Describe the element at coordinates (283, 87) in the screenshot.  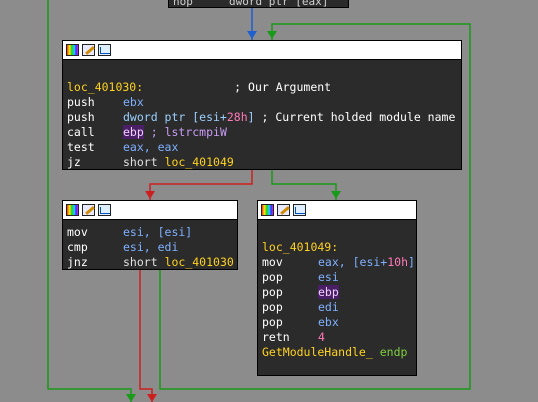
I see `label-comment: ; Our Argument` at that location.